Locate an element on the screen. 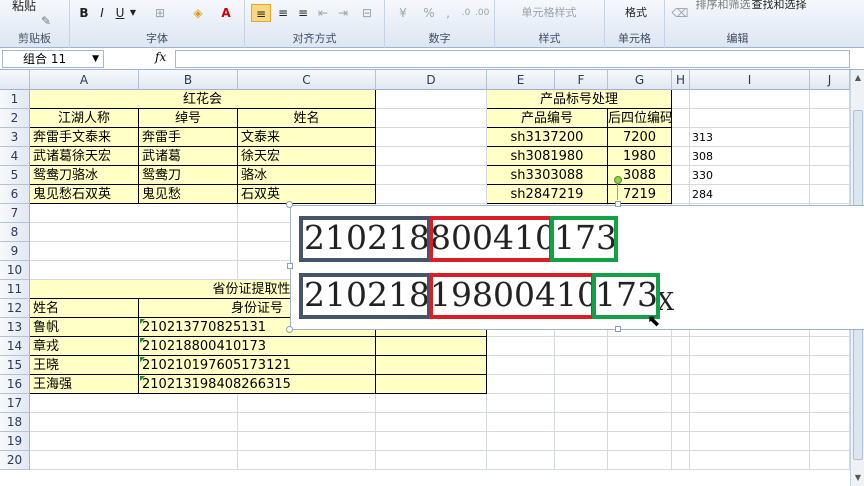 This screenshot has height=486, width=864. name-box: 组合 11 ▼ is located at coordinates (53, 59).